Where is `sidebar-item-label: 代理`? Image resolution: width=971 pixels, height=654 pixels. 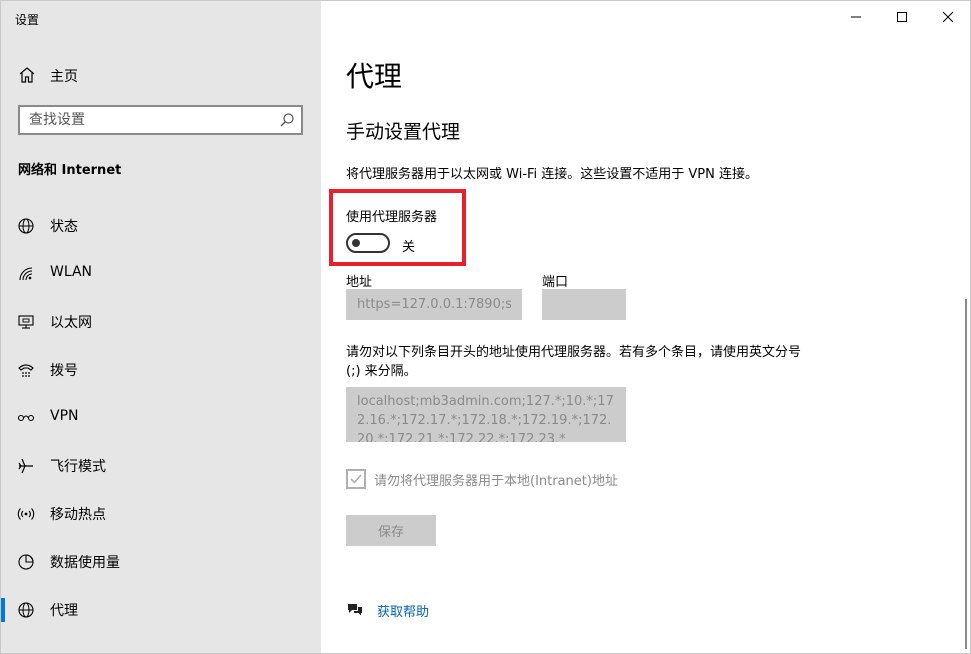 sidebar-item-label: 代理 is located at coordinates (64, 611).